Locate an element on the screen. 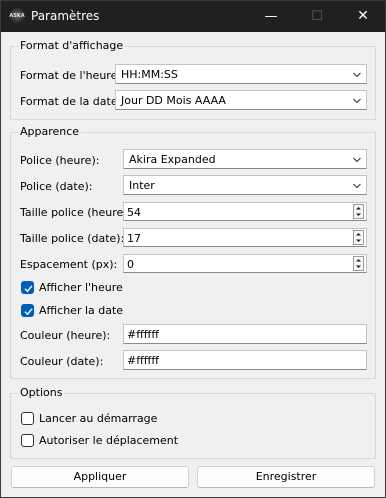 The image size is (386, 498). time-size-value: 54 is located at coordinates (134, 212).